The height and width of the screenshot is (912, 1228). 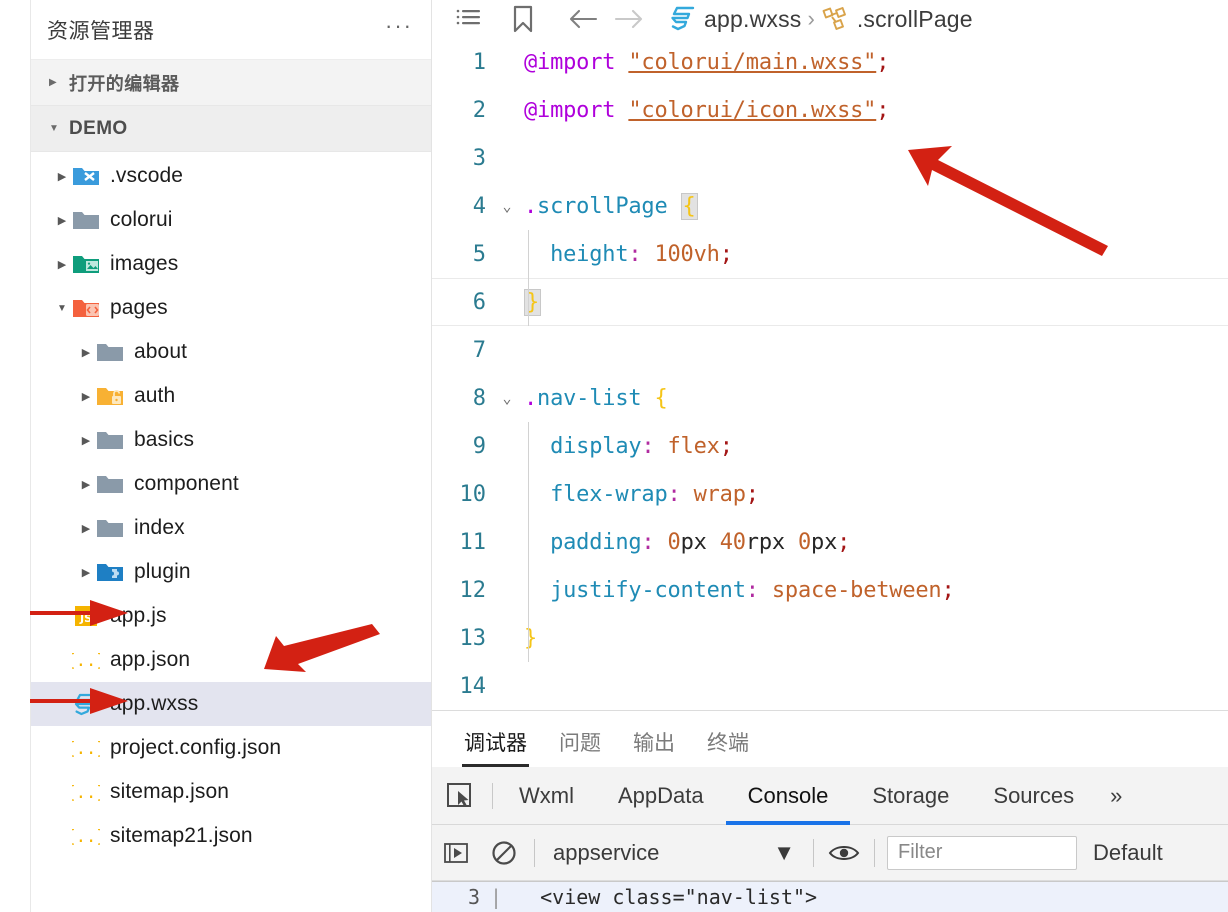 I want to click on tree-item-index: ▶ index, so click(x=231, y=528).